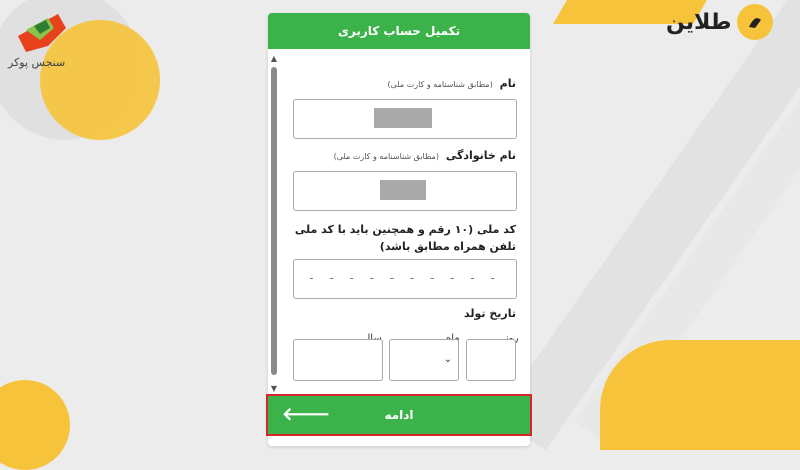 The width and height of the screenshot is (800, 470). Describe the element at coordinates (274, 389) in the screenshot. I see `scroll-down-icon: ▼` at that location.